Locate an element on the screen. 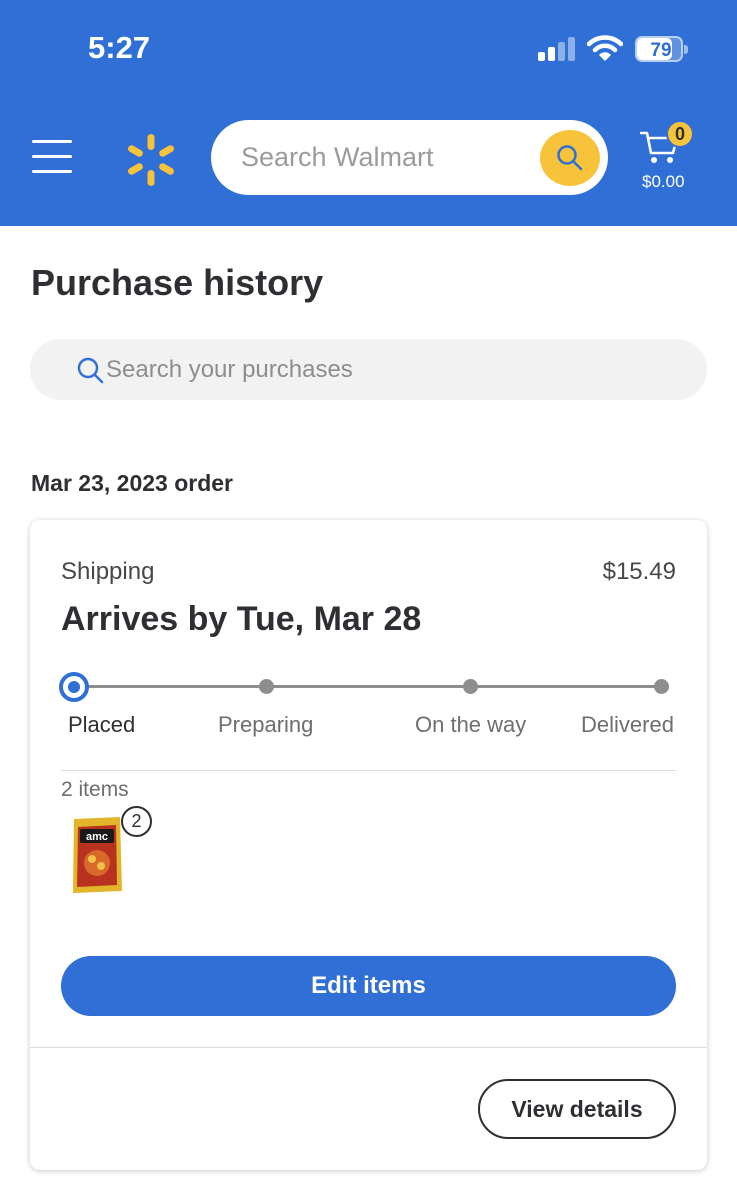 Image resolution: width=737 pixels, height=1200 pixels. search-button is located at coordinates (570, 158).